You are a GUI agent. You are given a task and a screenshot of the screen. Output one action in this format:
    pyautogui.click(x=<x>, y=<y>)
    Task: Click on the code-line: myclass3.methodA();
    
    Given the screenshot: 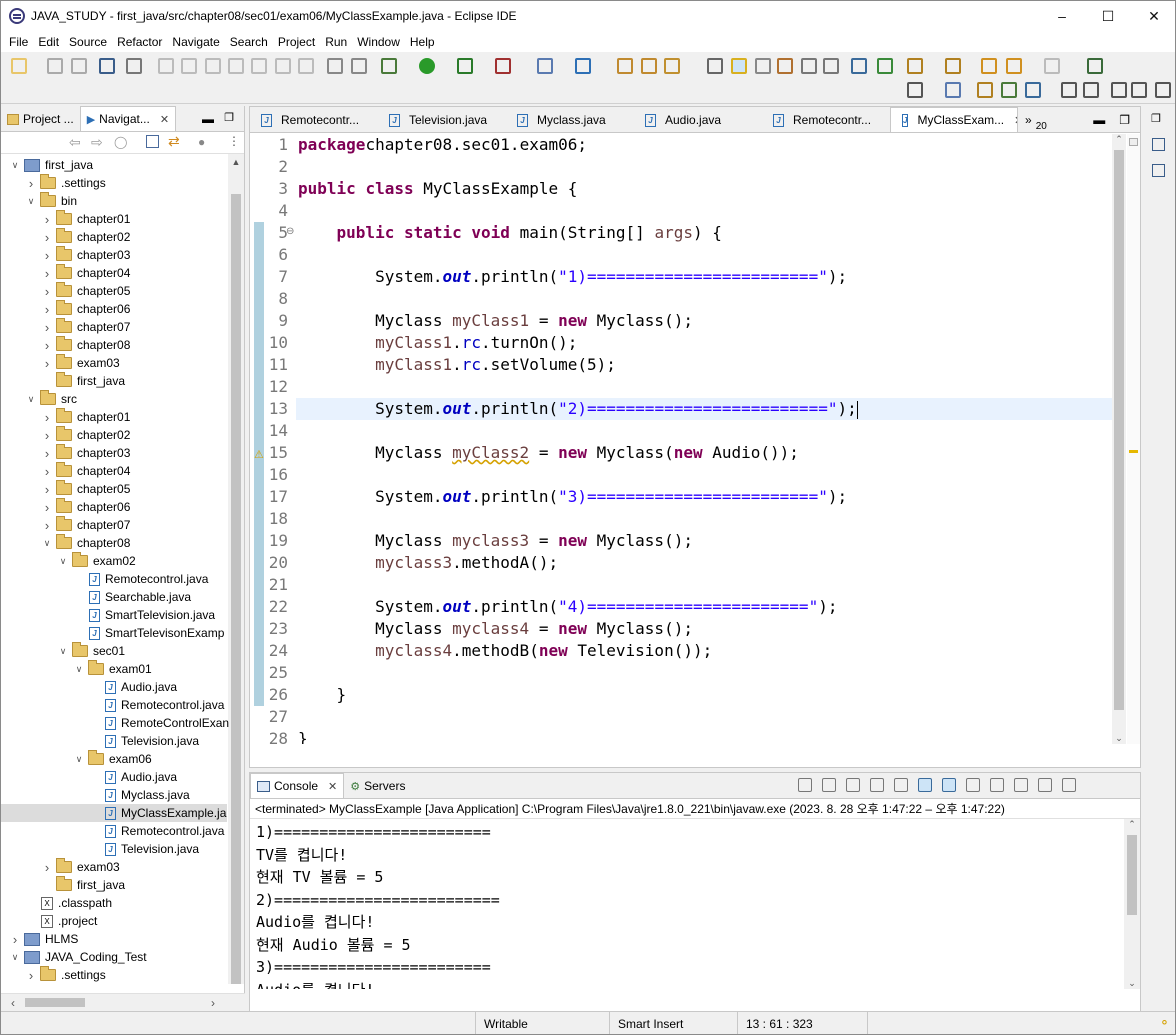 What is the action you would take?
    pyautogui.click(x=428, y=563)
    